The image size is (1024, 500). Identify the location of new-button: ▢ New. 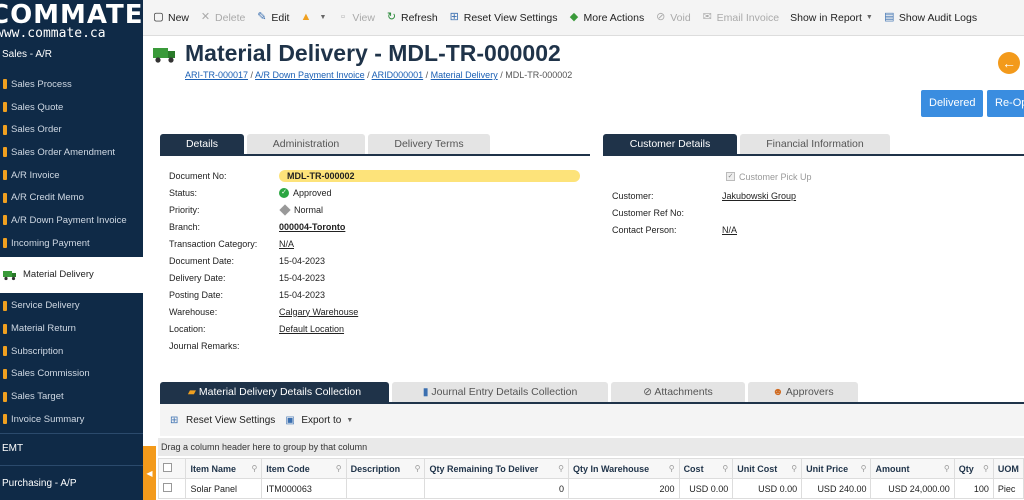
(171, 18).